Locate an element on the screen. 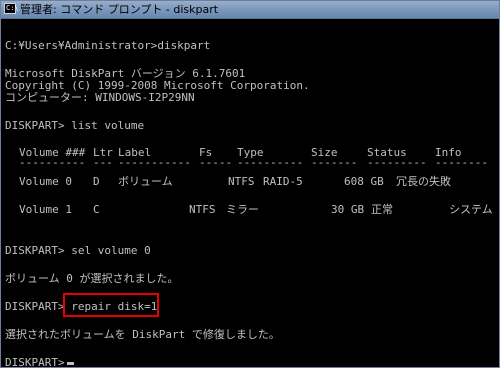 The height and width of the screenshot is (368, 500). table-cell: 冗長の失敗 is located at coordinates (423, 181).